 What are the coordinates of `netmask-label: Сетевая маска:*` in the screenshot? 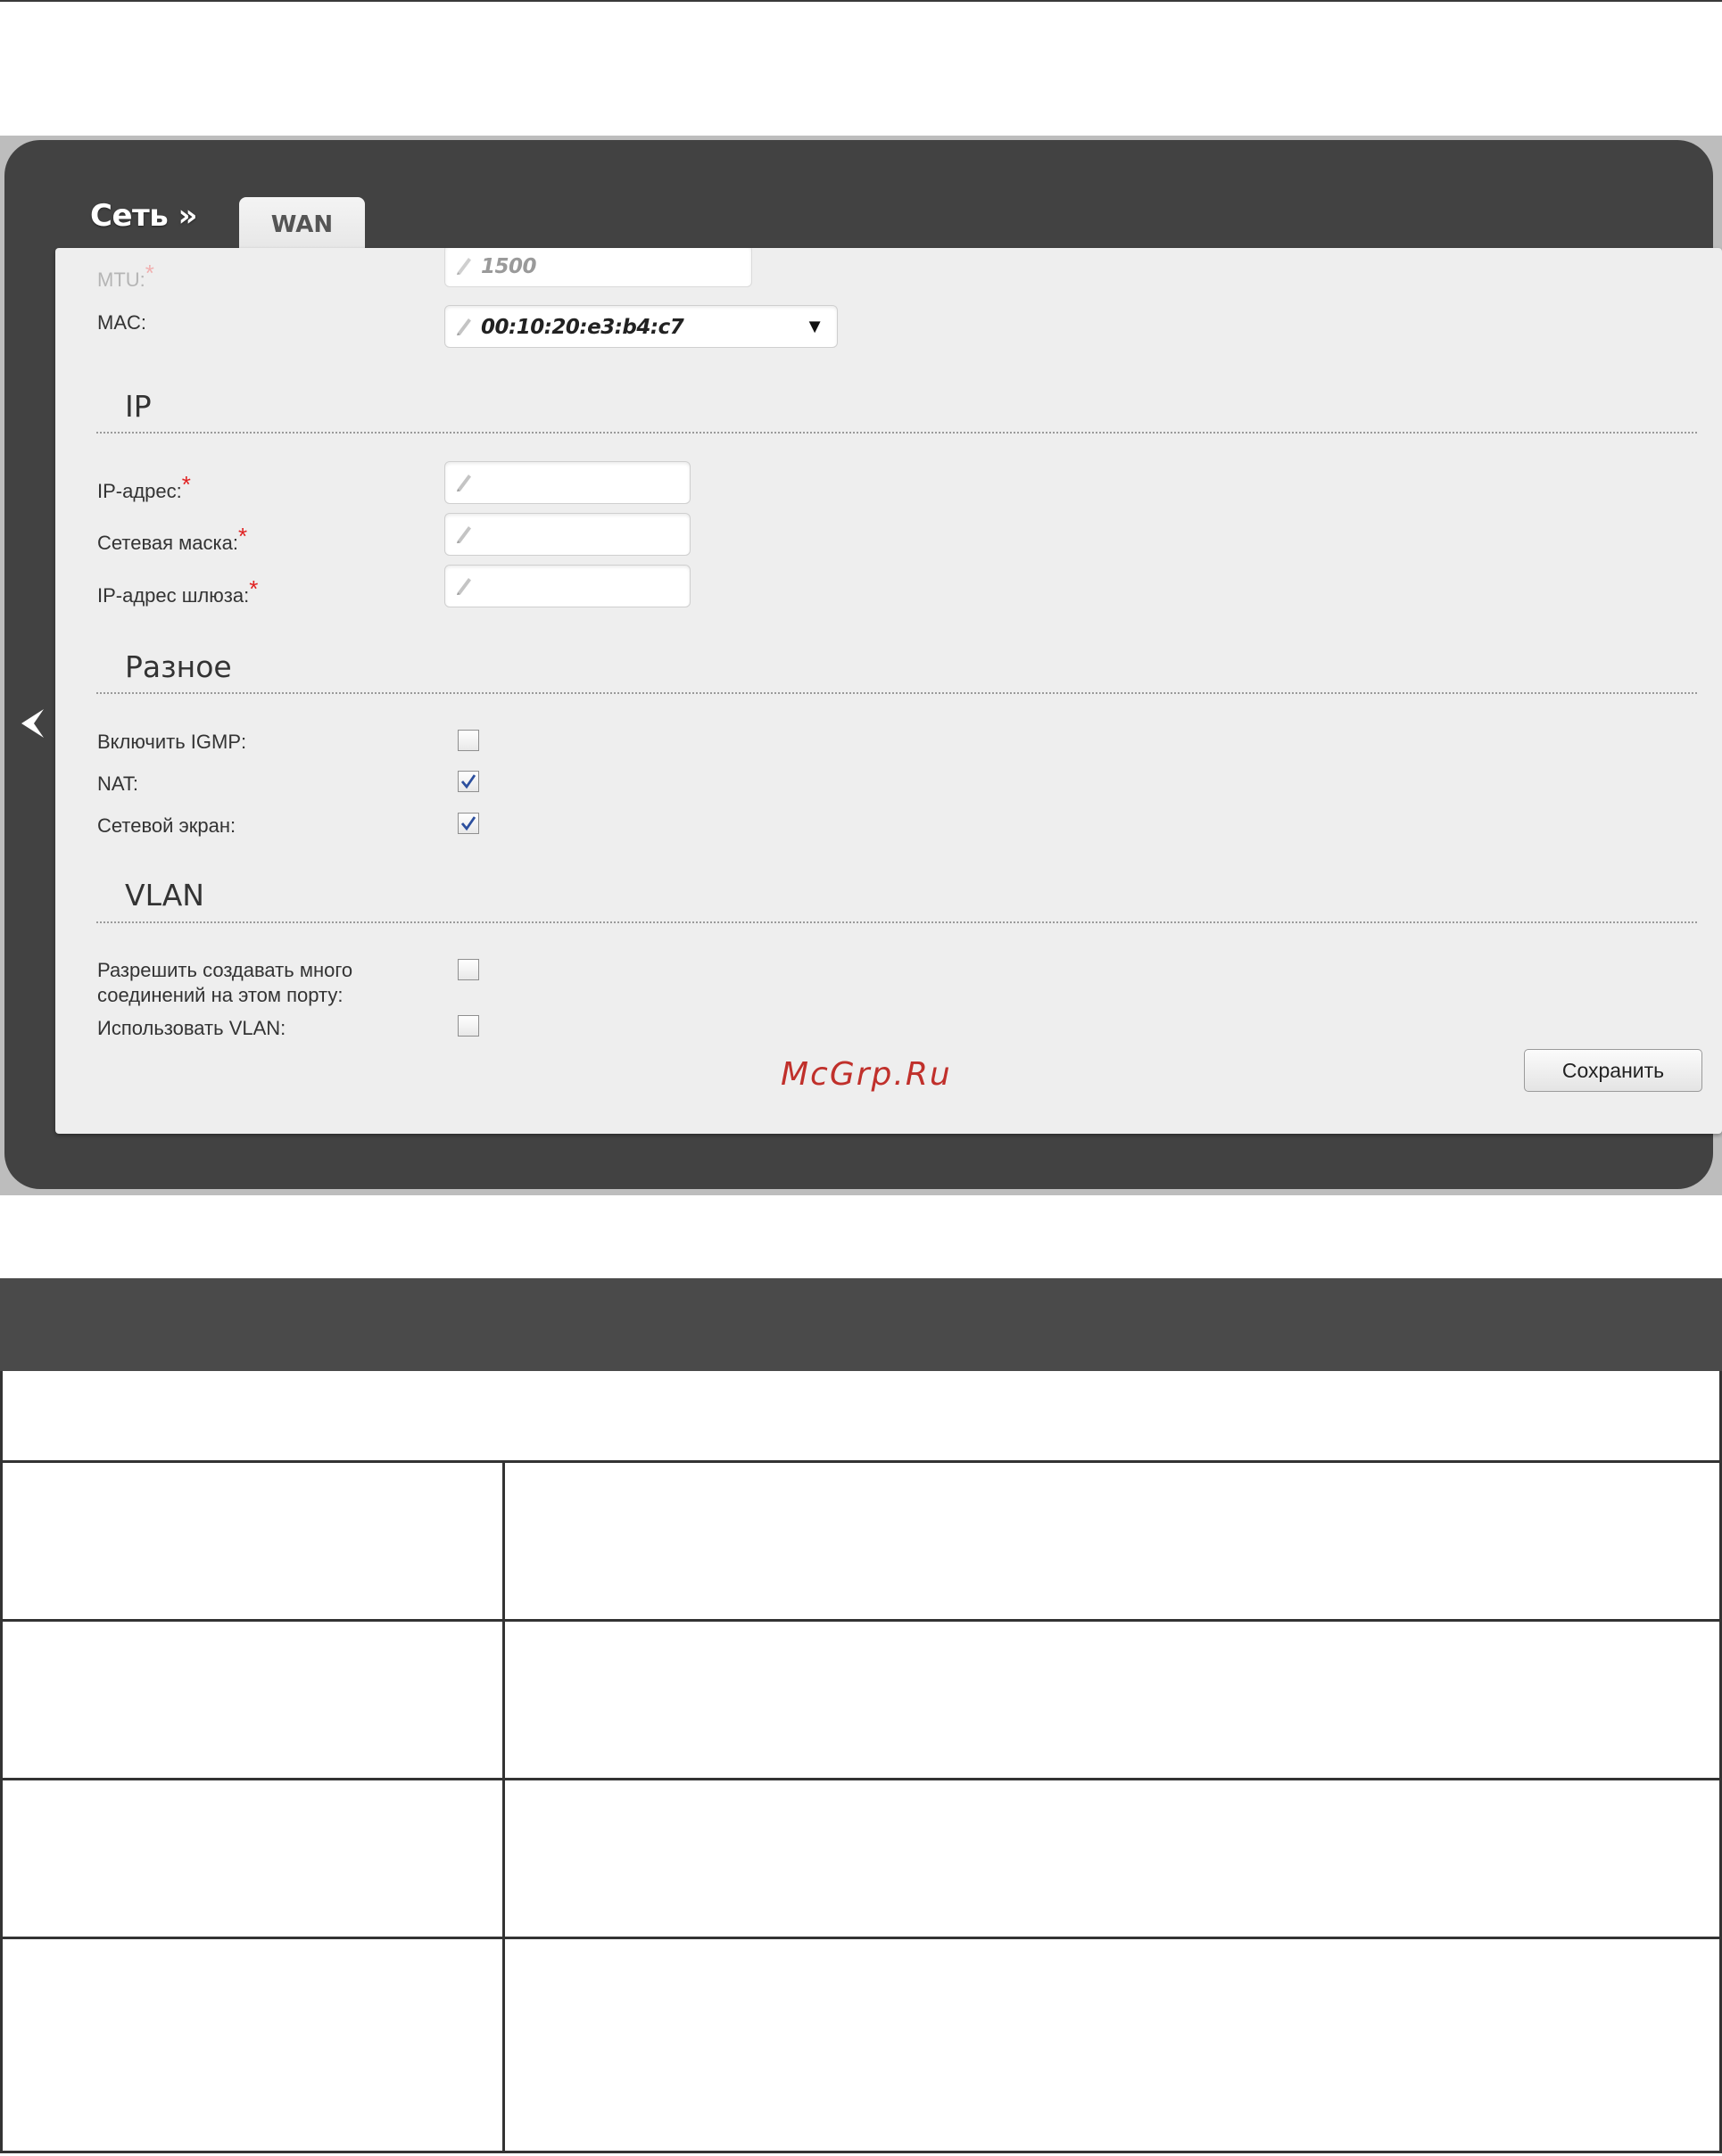 It's located at (172, 538).